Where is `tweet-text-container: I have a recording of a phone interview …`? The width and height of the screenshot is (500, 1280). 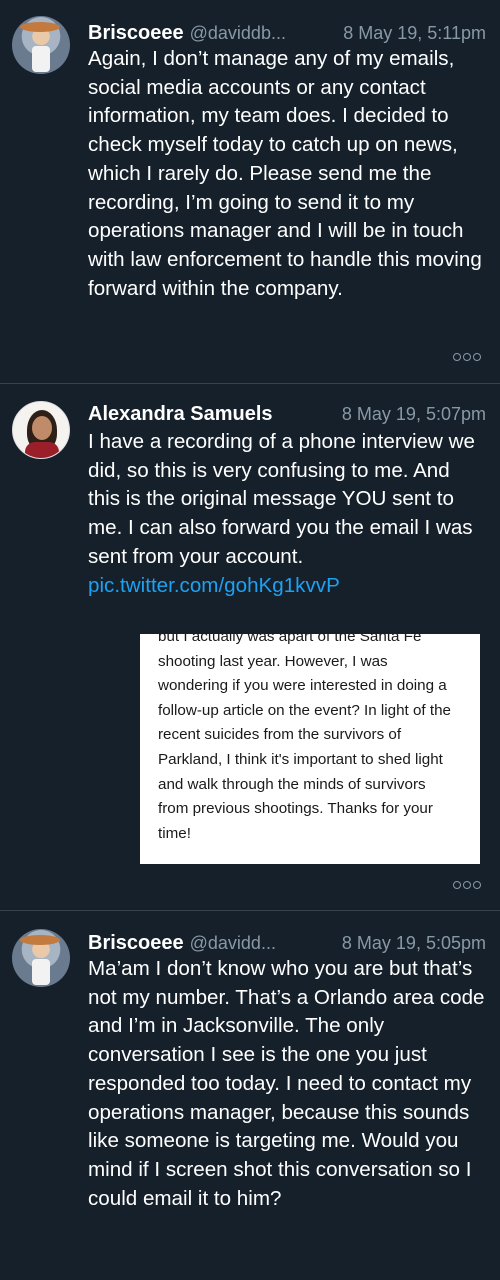
tweet-text-container: I have a recording of a phone interview … is located at coordinates (287, 514).